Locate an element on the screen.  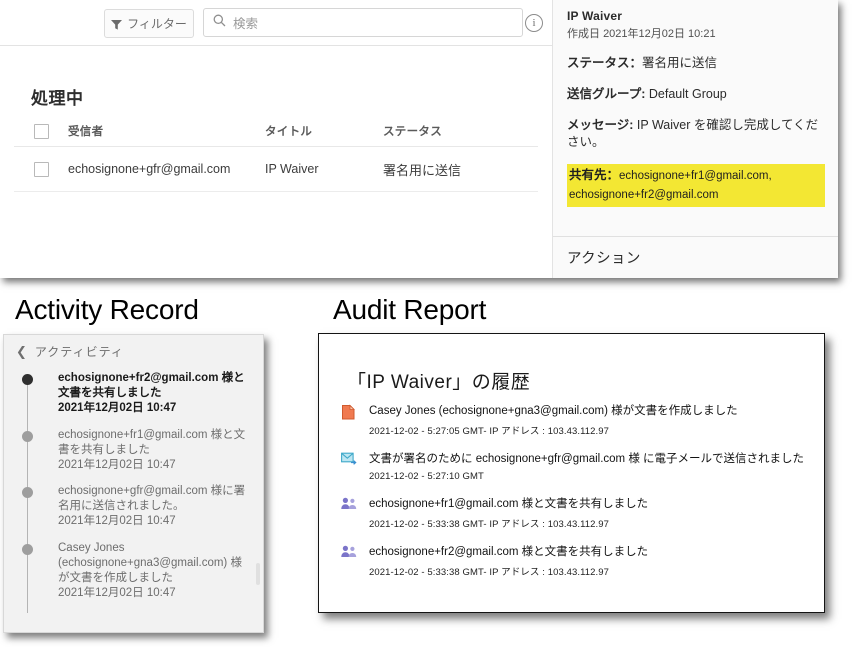
audit-event-text: echosignone+fr1@gmail.com 様と文書を共有しました is located at coordinates (509, 503).